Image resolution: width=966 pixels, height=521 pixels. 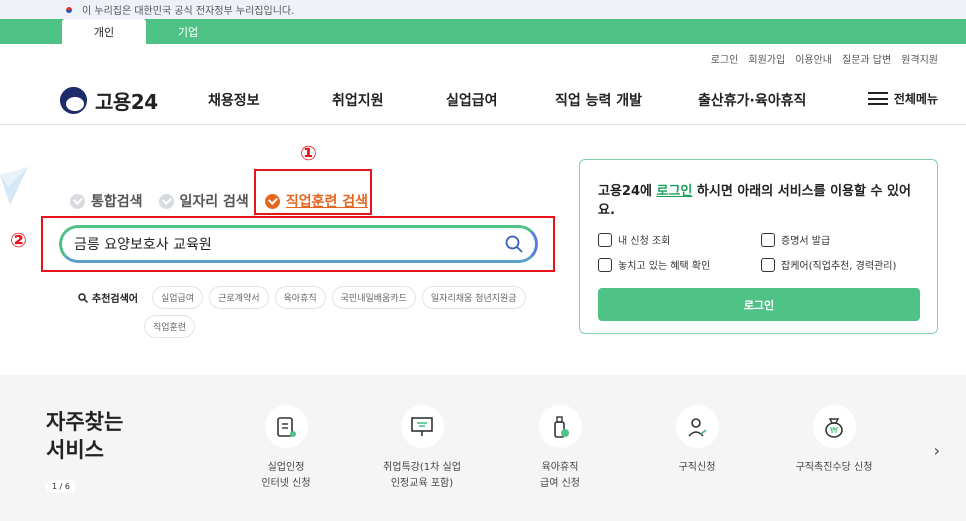 What do you see at coordinates (766, 58) in the screenshot?
I see `util-signup: 회원가입` at bounding box center [766, 58].